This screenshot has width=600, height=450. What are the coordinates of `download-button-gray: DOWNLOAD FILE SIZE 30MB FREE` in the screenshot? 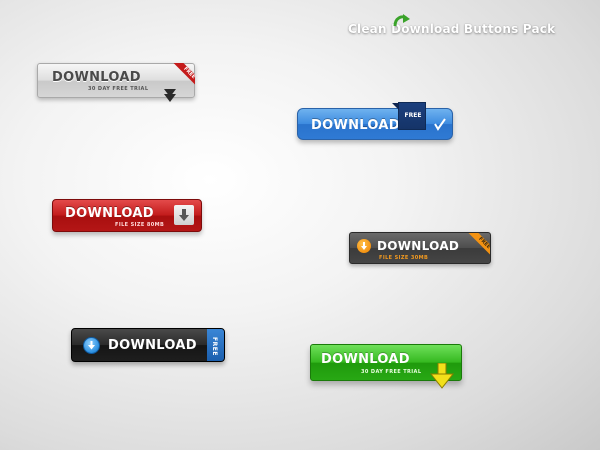 It's located at (420, 248).